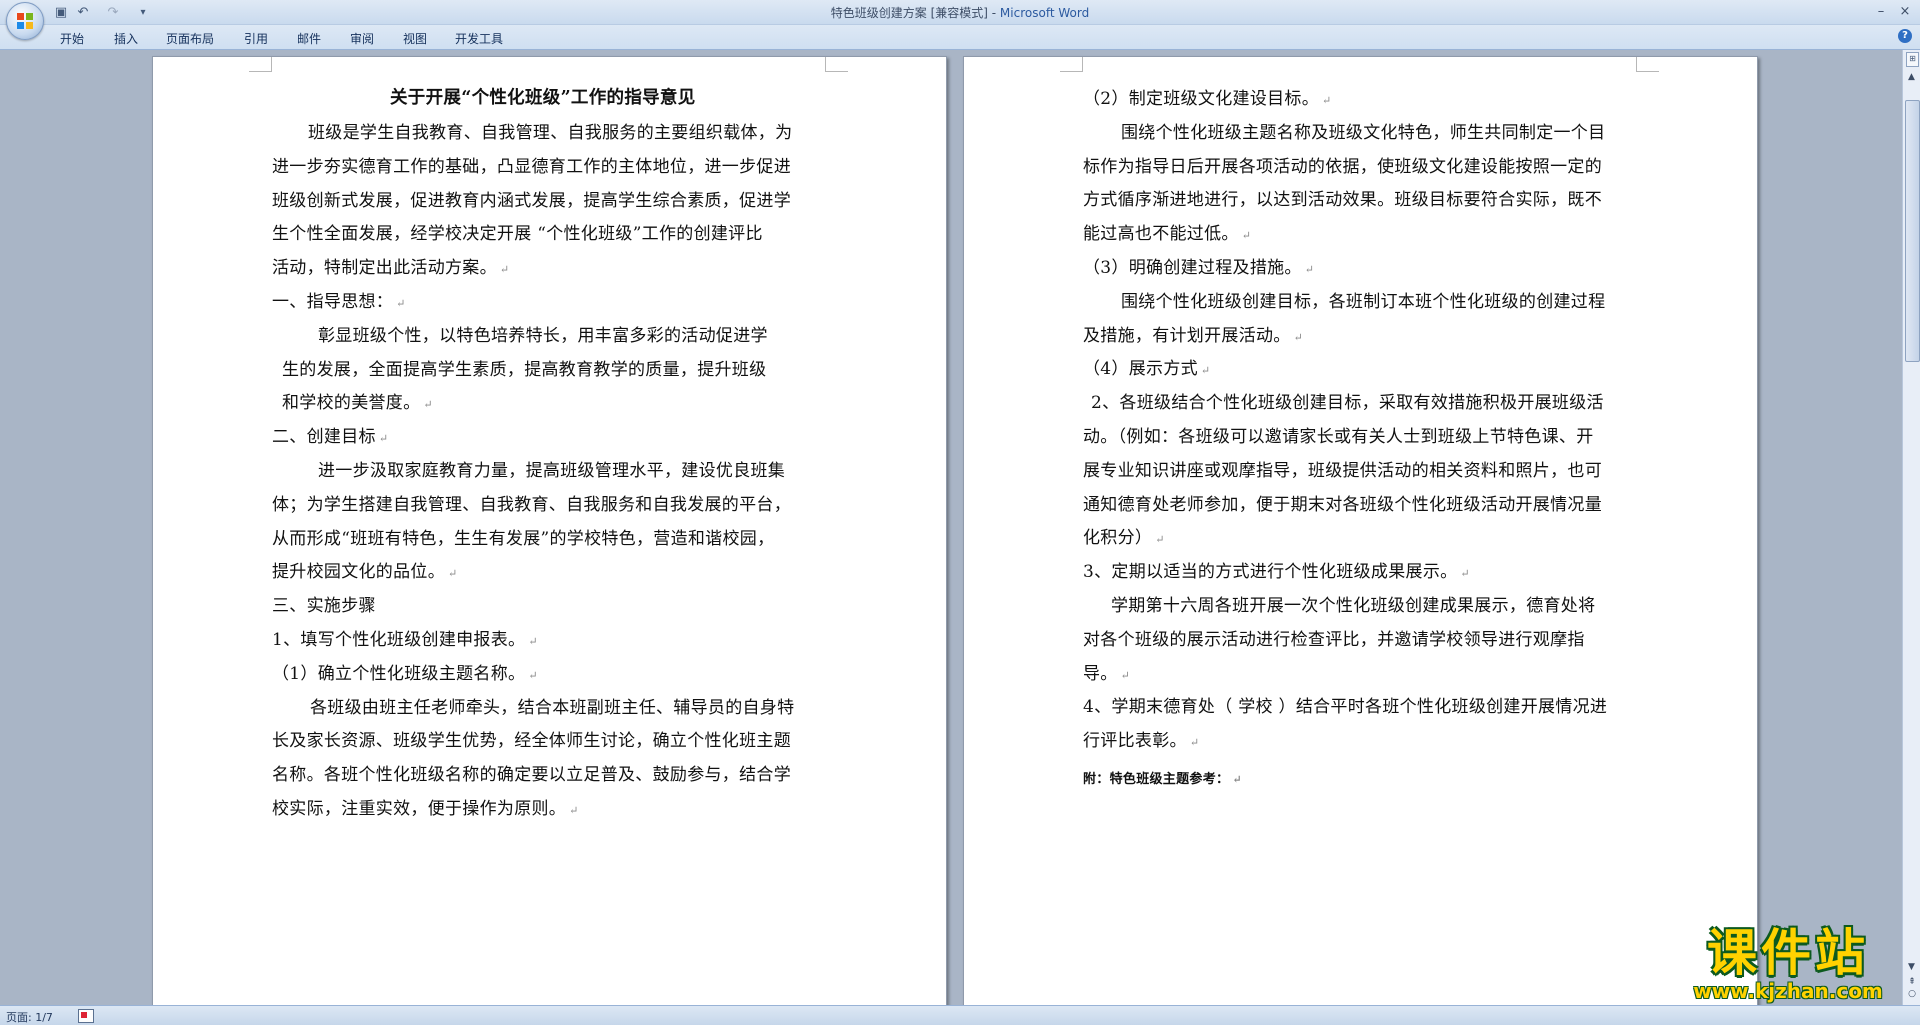 The image size is (1920, 1025). Describe the element at coordinates (72, 38) in the screenshot. I see `tab-home: 开始` at that location.